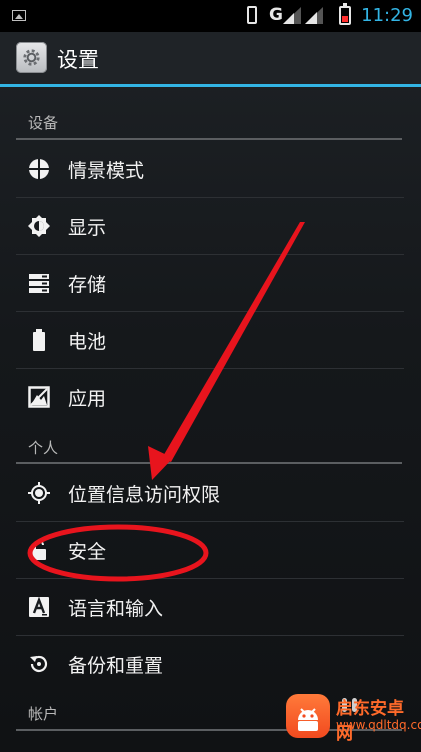 The width and height of the screenshot is (421, 752). I want to click on watermark-url: www.qdltdq.com, so click(378, 725).